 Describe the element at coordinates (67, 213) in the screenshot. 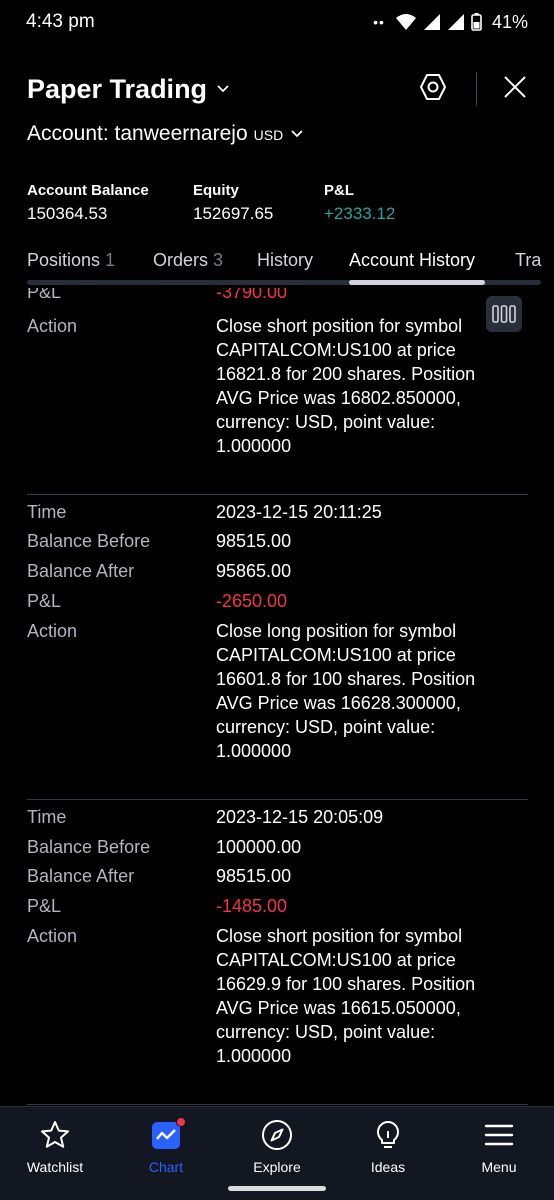

I see `summary-value: 150364.53` at that location.